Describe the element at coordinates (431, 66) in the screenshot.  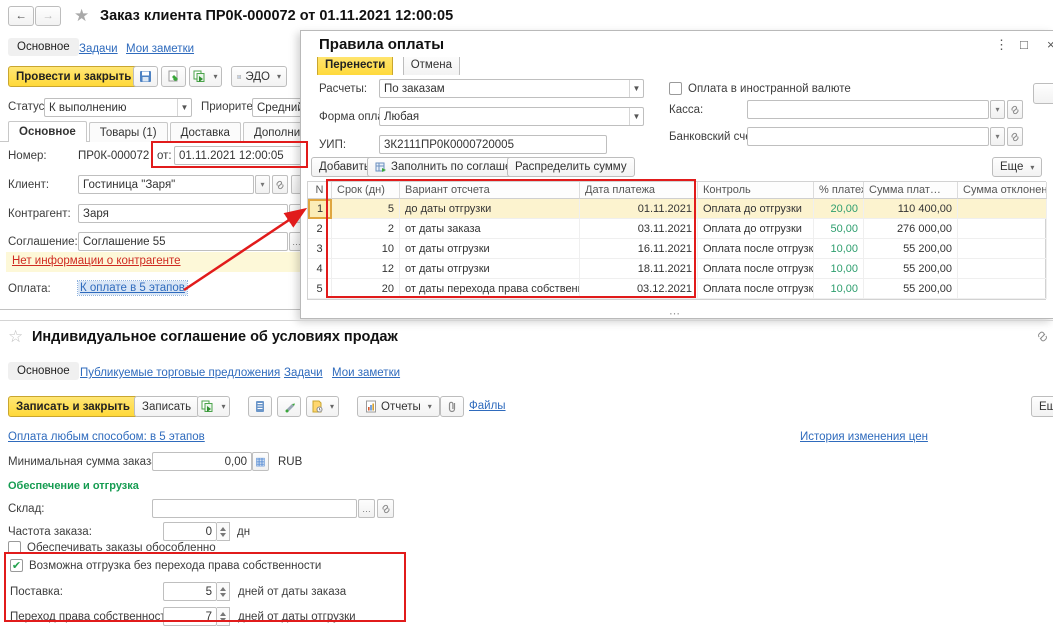
I see `cancel-button: Отмена` at that location.